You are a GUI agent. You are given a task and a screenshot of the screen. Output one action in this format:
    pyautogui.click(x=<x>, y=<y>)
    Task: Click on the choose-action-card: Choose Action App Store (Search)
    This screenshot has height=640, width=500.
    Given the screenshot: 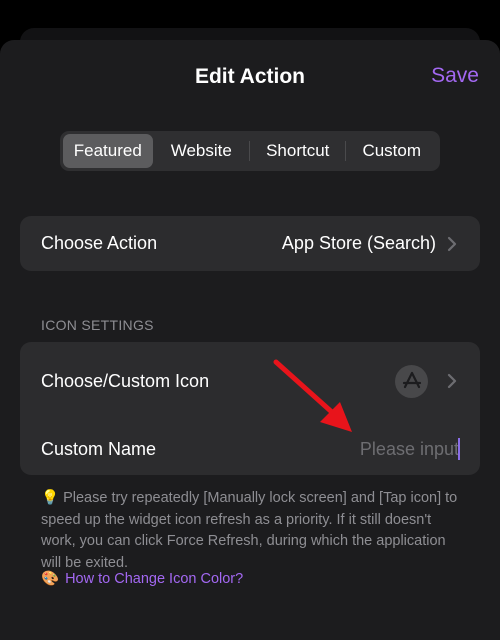 What is the action you would take?
    pyautogui.click(x=250, y=243)
    